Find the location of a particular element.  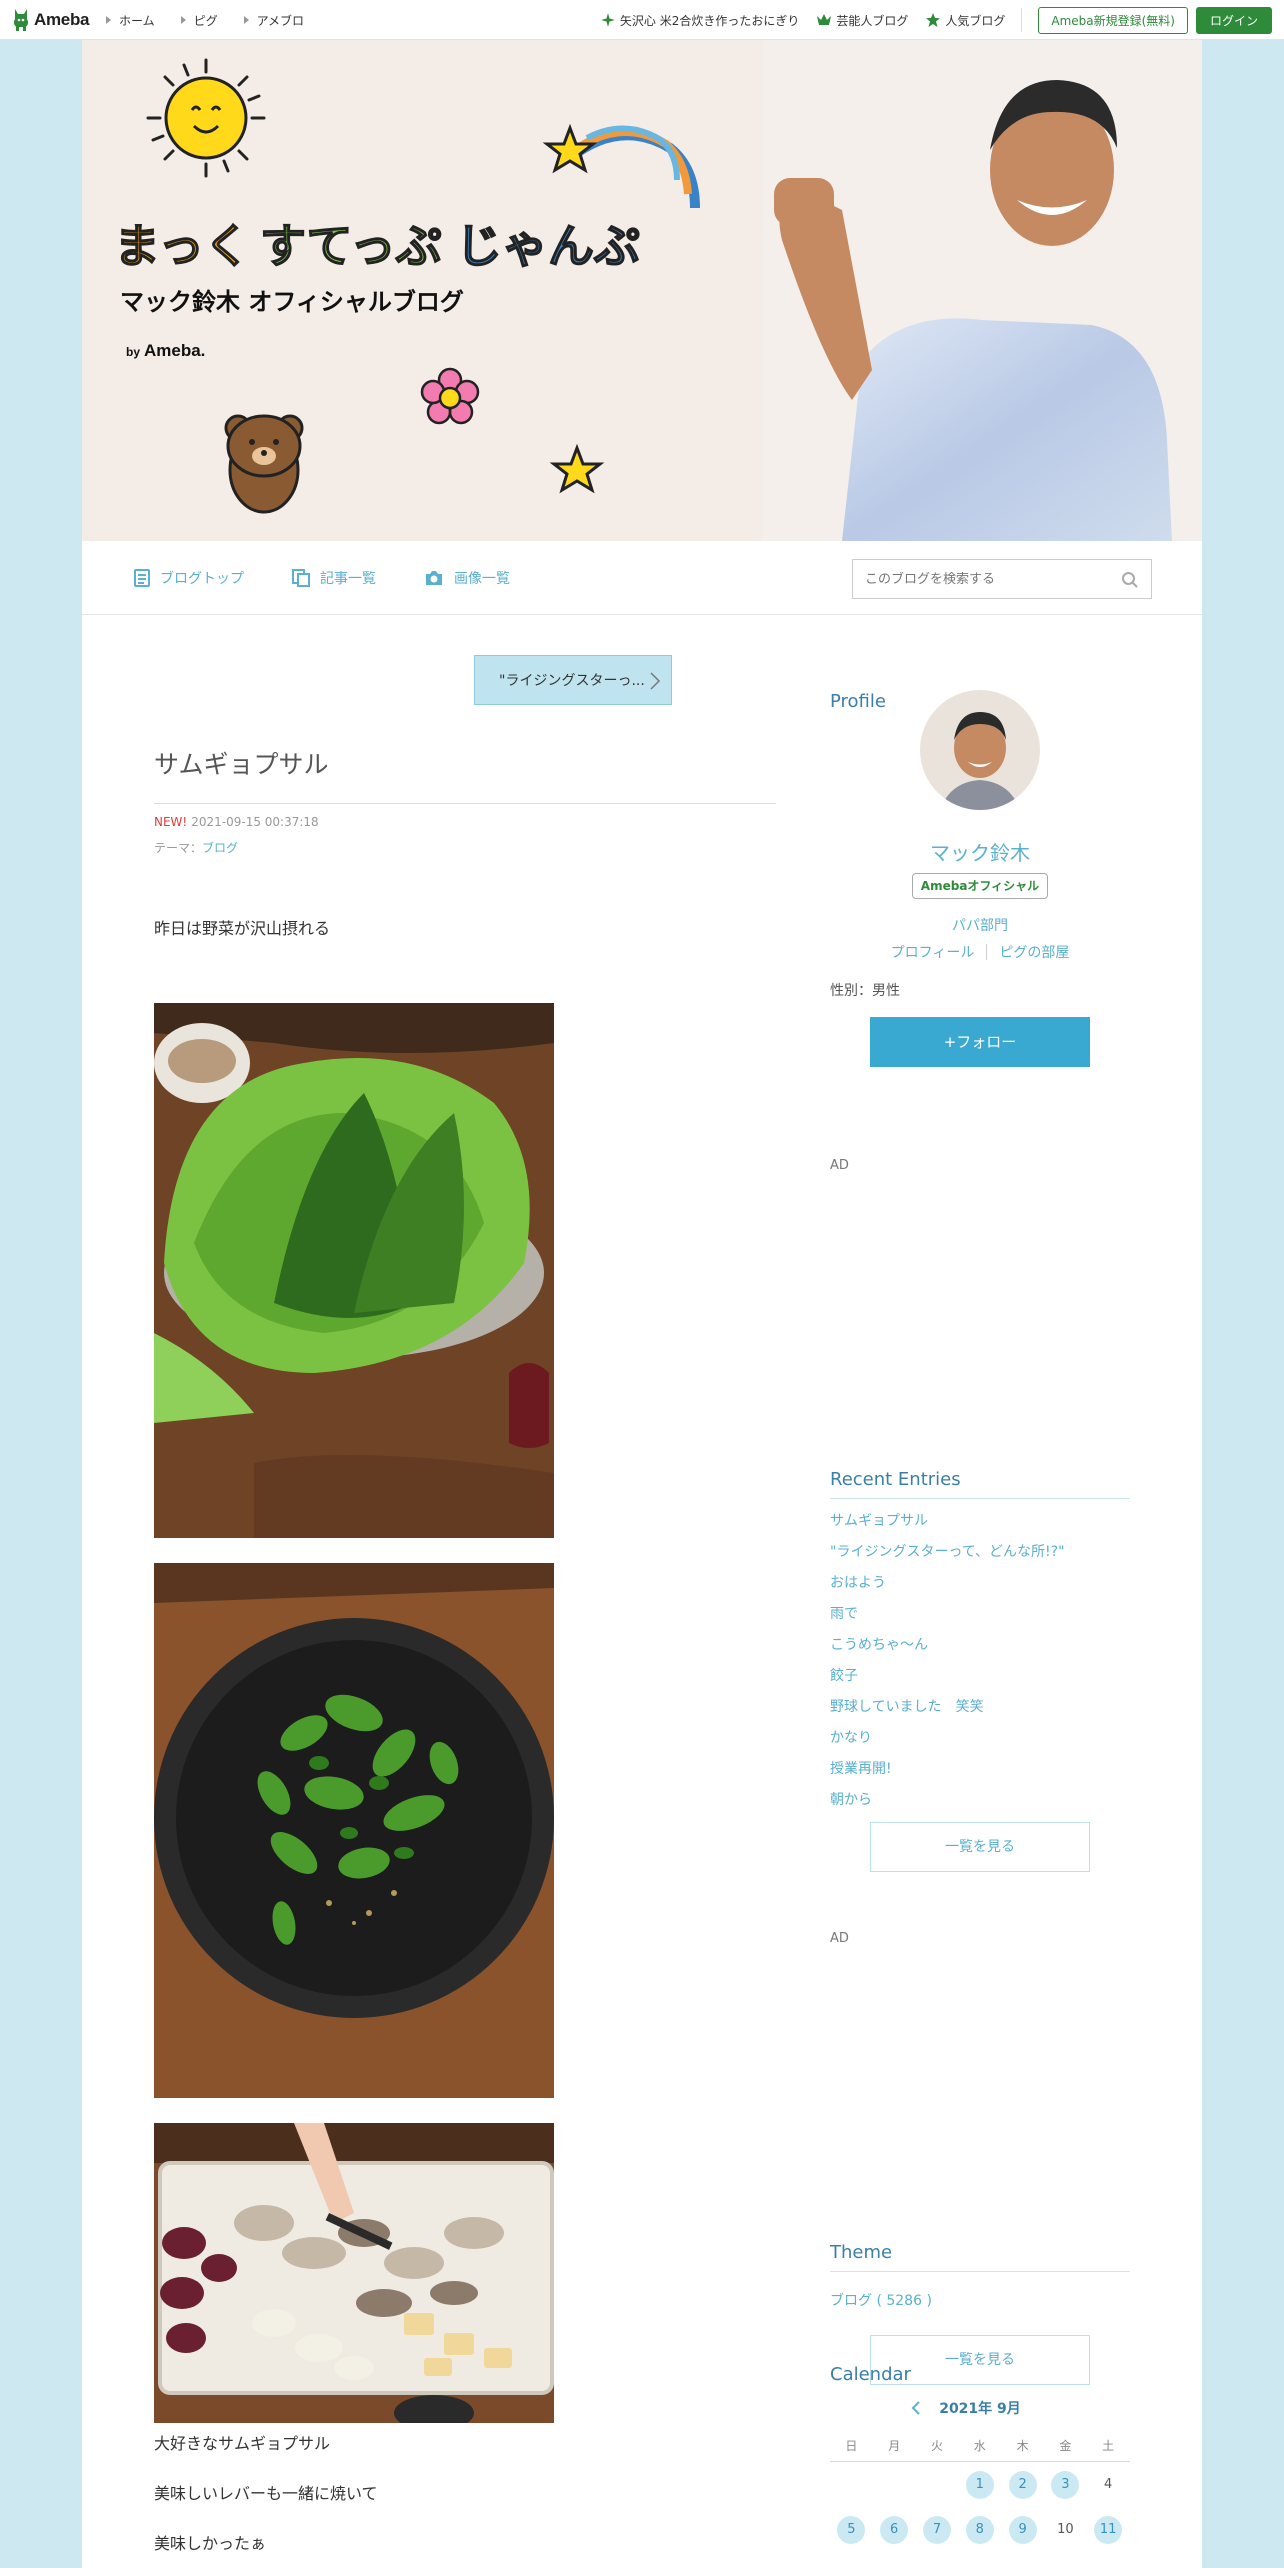

profile-name: マック鈴木 is located at coordinates (980, 851).